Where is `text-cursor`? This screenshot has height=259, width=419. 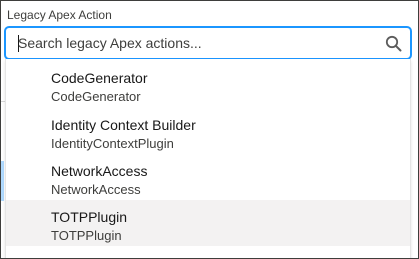 text-cursor is located at coordinates (18, 43).